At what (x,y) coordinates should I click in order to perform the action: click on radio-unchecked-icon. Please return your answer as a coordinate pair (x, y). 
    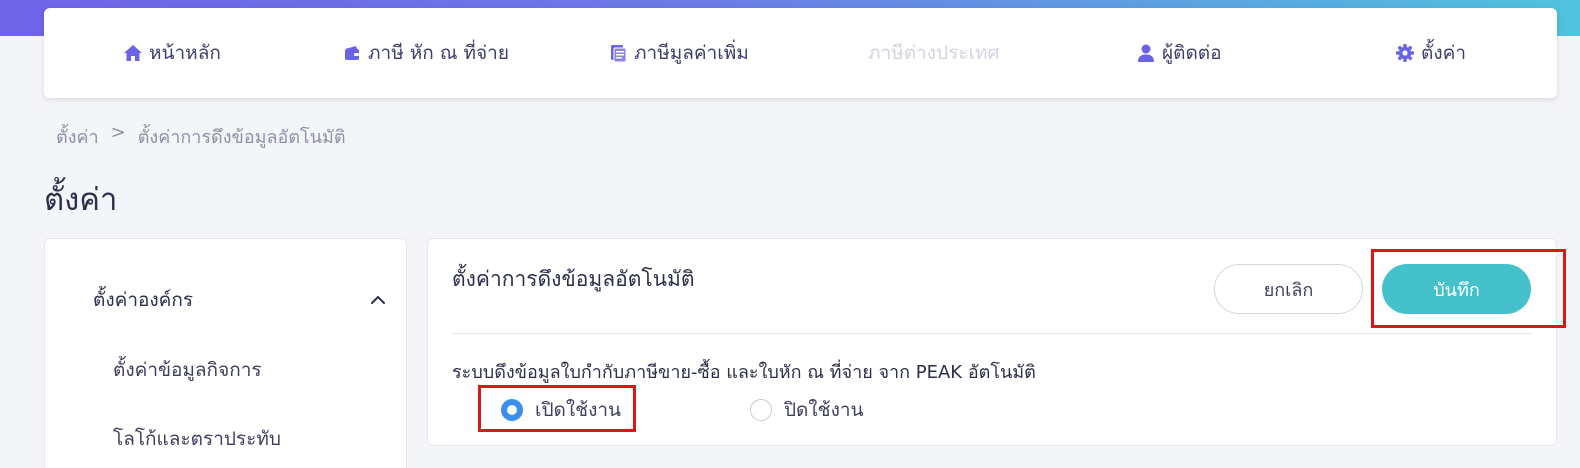
    Looking at the image, I should click on (761, 410).